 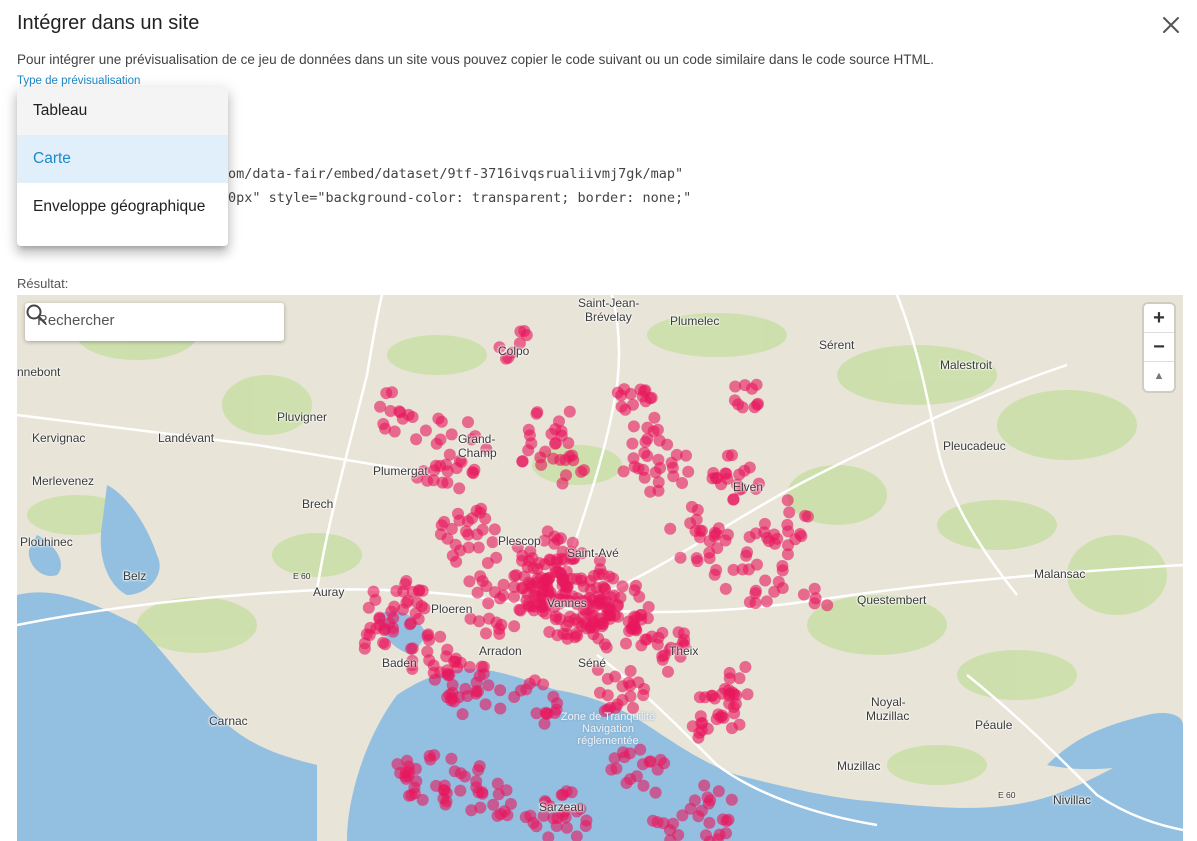 What do you see at coordinates (122, 207) in the screenshot?
I see `menu-item-enveloppe: Enveloppe géographique` at bounding box center [122, 207].